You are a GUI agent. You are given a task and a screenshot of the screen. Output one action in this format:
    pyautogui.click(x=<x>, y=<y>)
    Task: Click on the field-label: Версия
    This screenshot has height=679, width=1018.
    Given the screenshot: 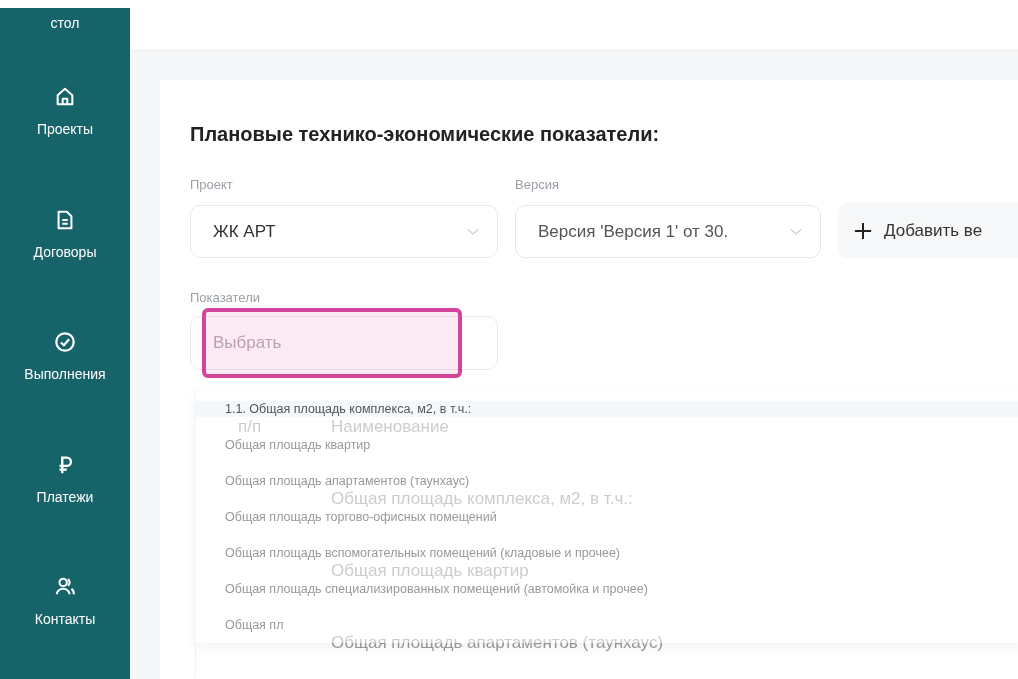 What is the action you would take?
    pyautogui.click(x=537, y=185)
    